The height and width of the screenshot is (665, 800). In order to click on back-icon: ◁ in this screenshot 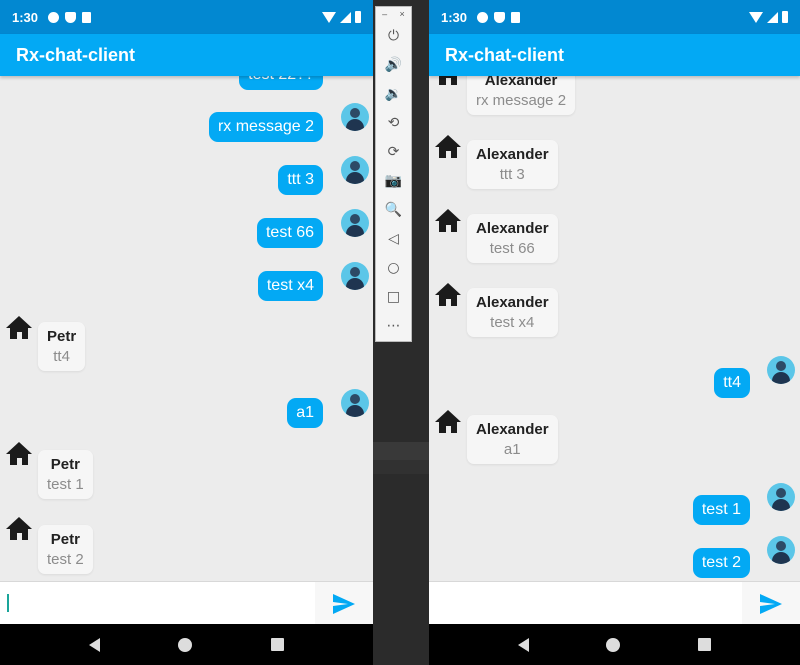, I will do `click(393, 238)`.